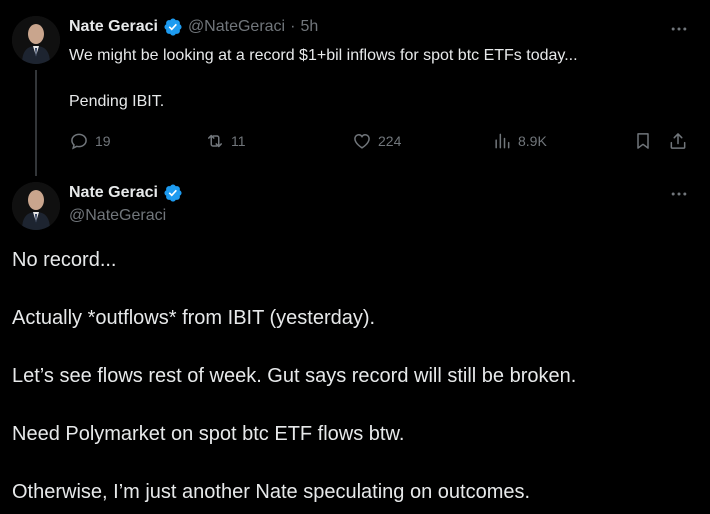 This screenshot has height=514, width=710. I want to click on bookmark-button, so click(643, 141).